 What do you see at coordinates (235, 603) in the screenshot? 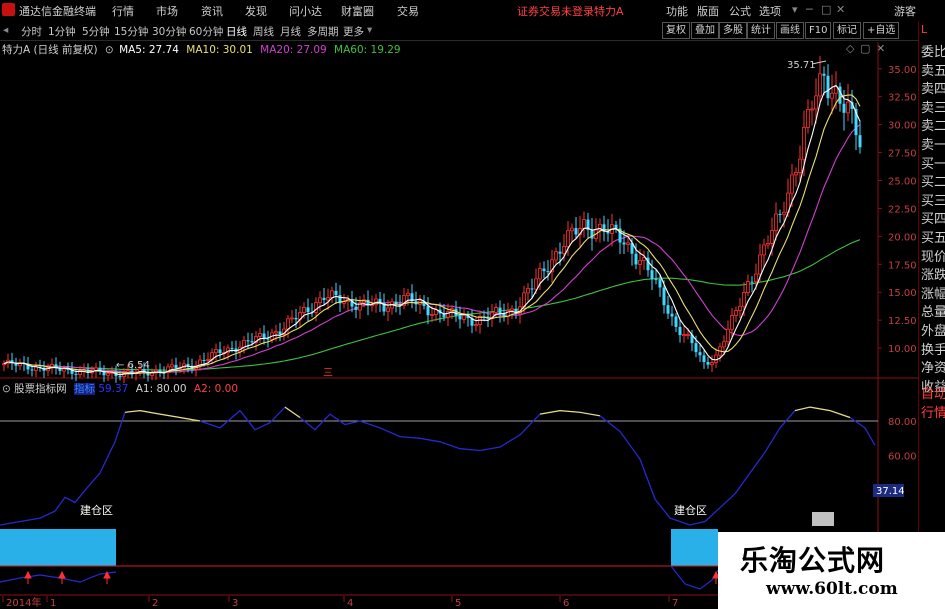
I see `time-axis-label: 3` at bounding box center [235, 603].